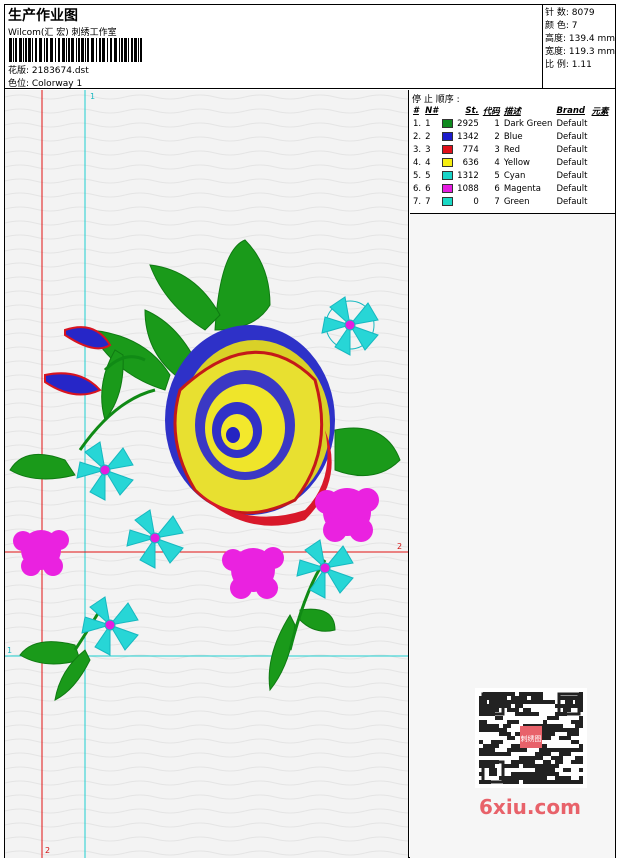  I want to click on col-brand: Brand, so click(570, 110).